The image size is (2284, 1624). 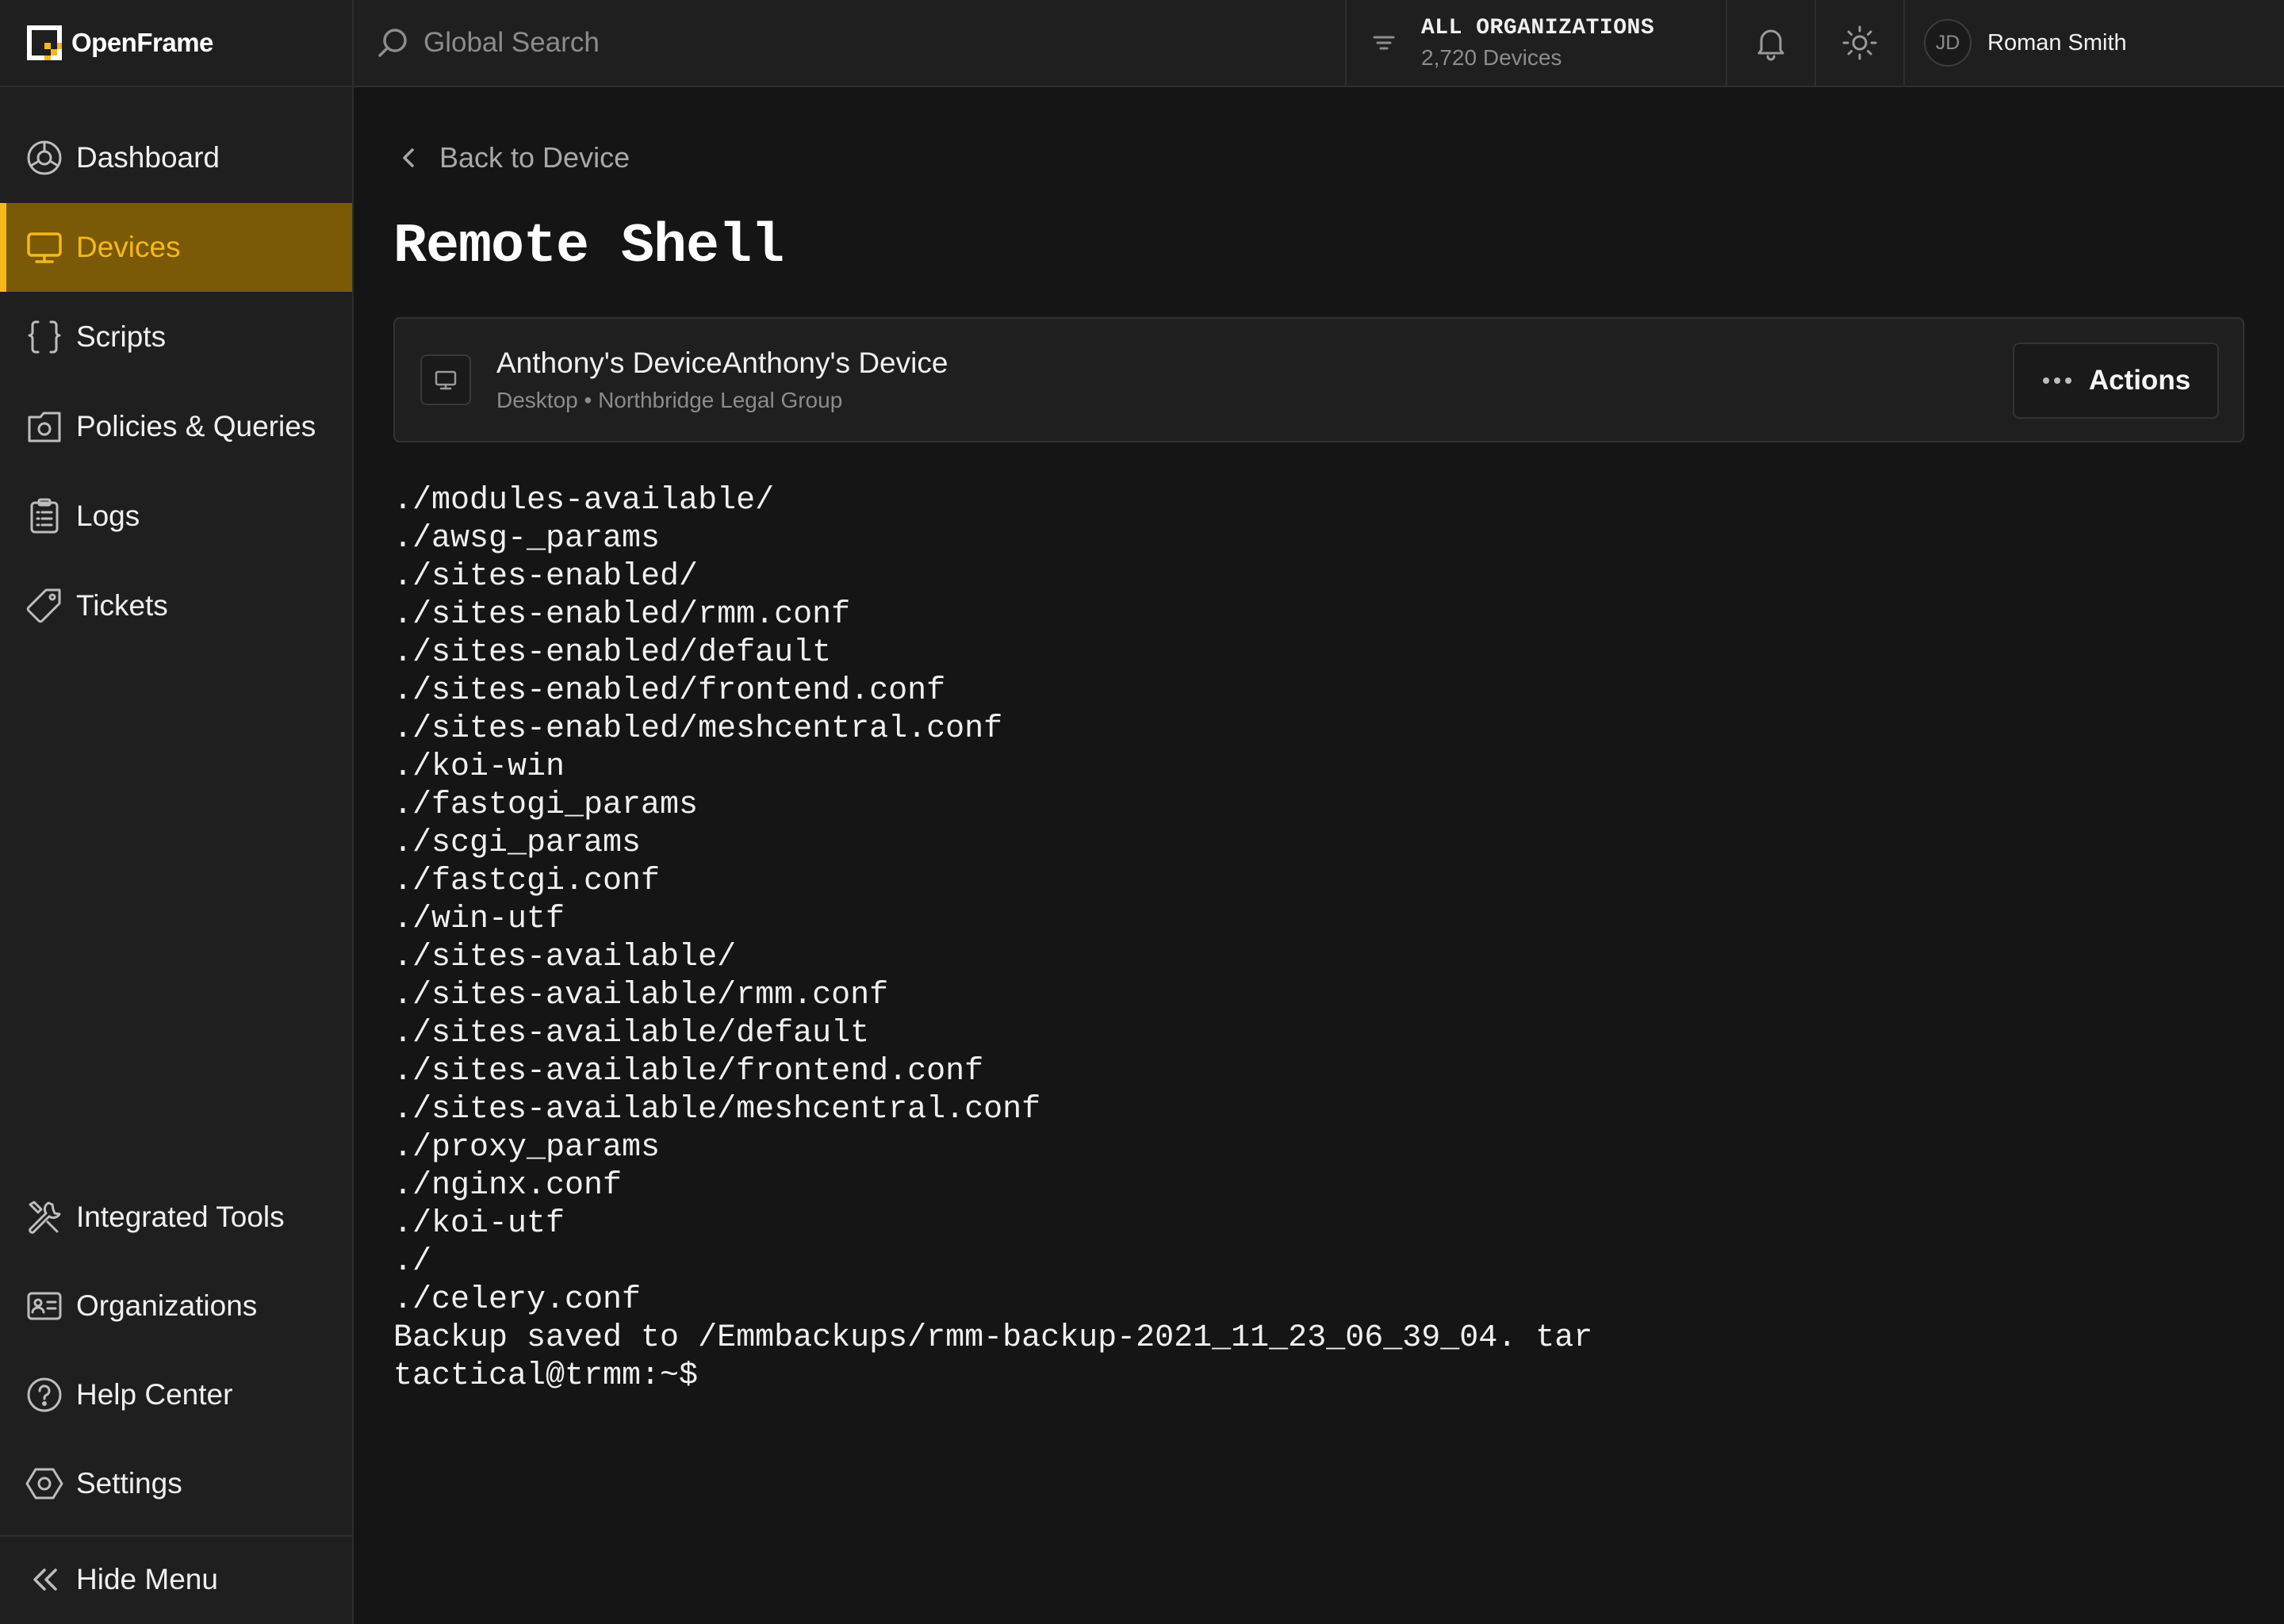 What do you see at coordinates (108, 516) in the screenshot?
I see `sidebar-item-label: Logs` at bounding box center [108, 516].